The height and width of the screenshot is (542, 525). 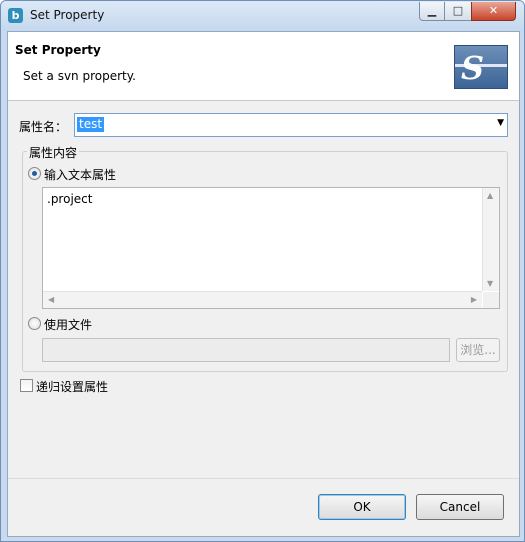 I want to click on logo-letter: S, so click(x=473, y=68).